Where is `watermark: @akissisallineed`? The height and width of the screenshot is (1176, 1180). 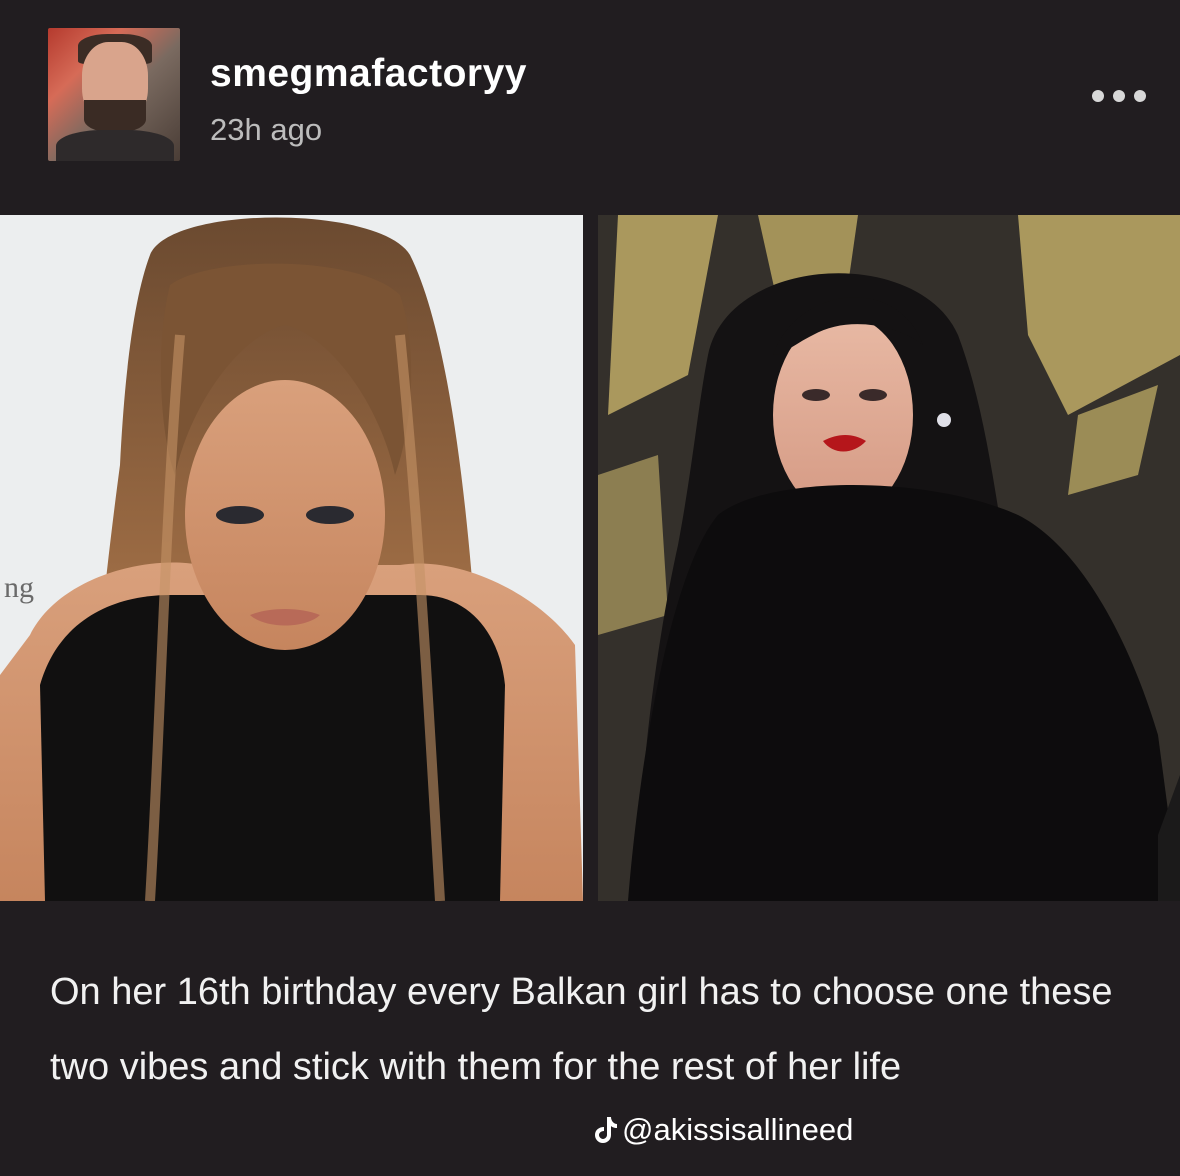
watermark: @akissisallineed is located at coordinates (722, 1130).